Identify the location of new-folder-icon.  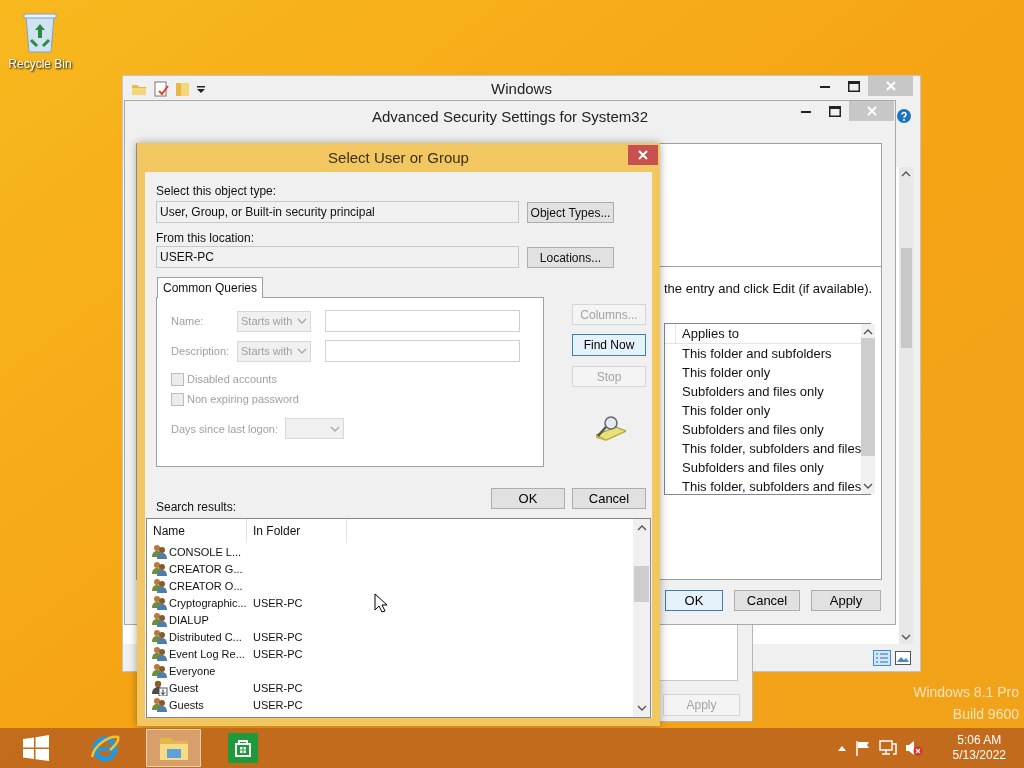
(183, 89).